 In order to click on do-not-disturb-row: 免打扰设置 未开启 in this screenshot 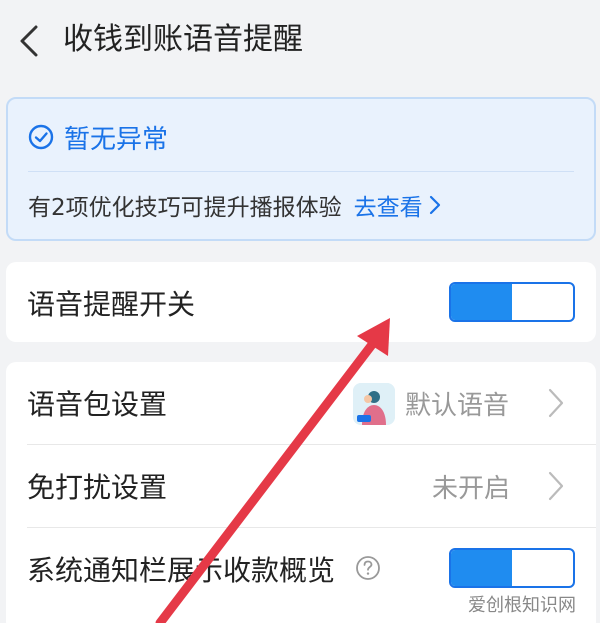, I will do `click(301, 486)`.